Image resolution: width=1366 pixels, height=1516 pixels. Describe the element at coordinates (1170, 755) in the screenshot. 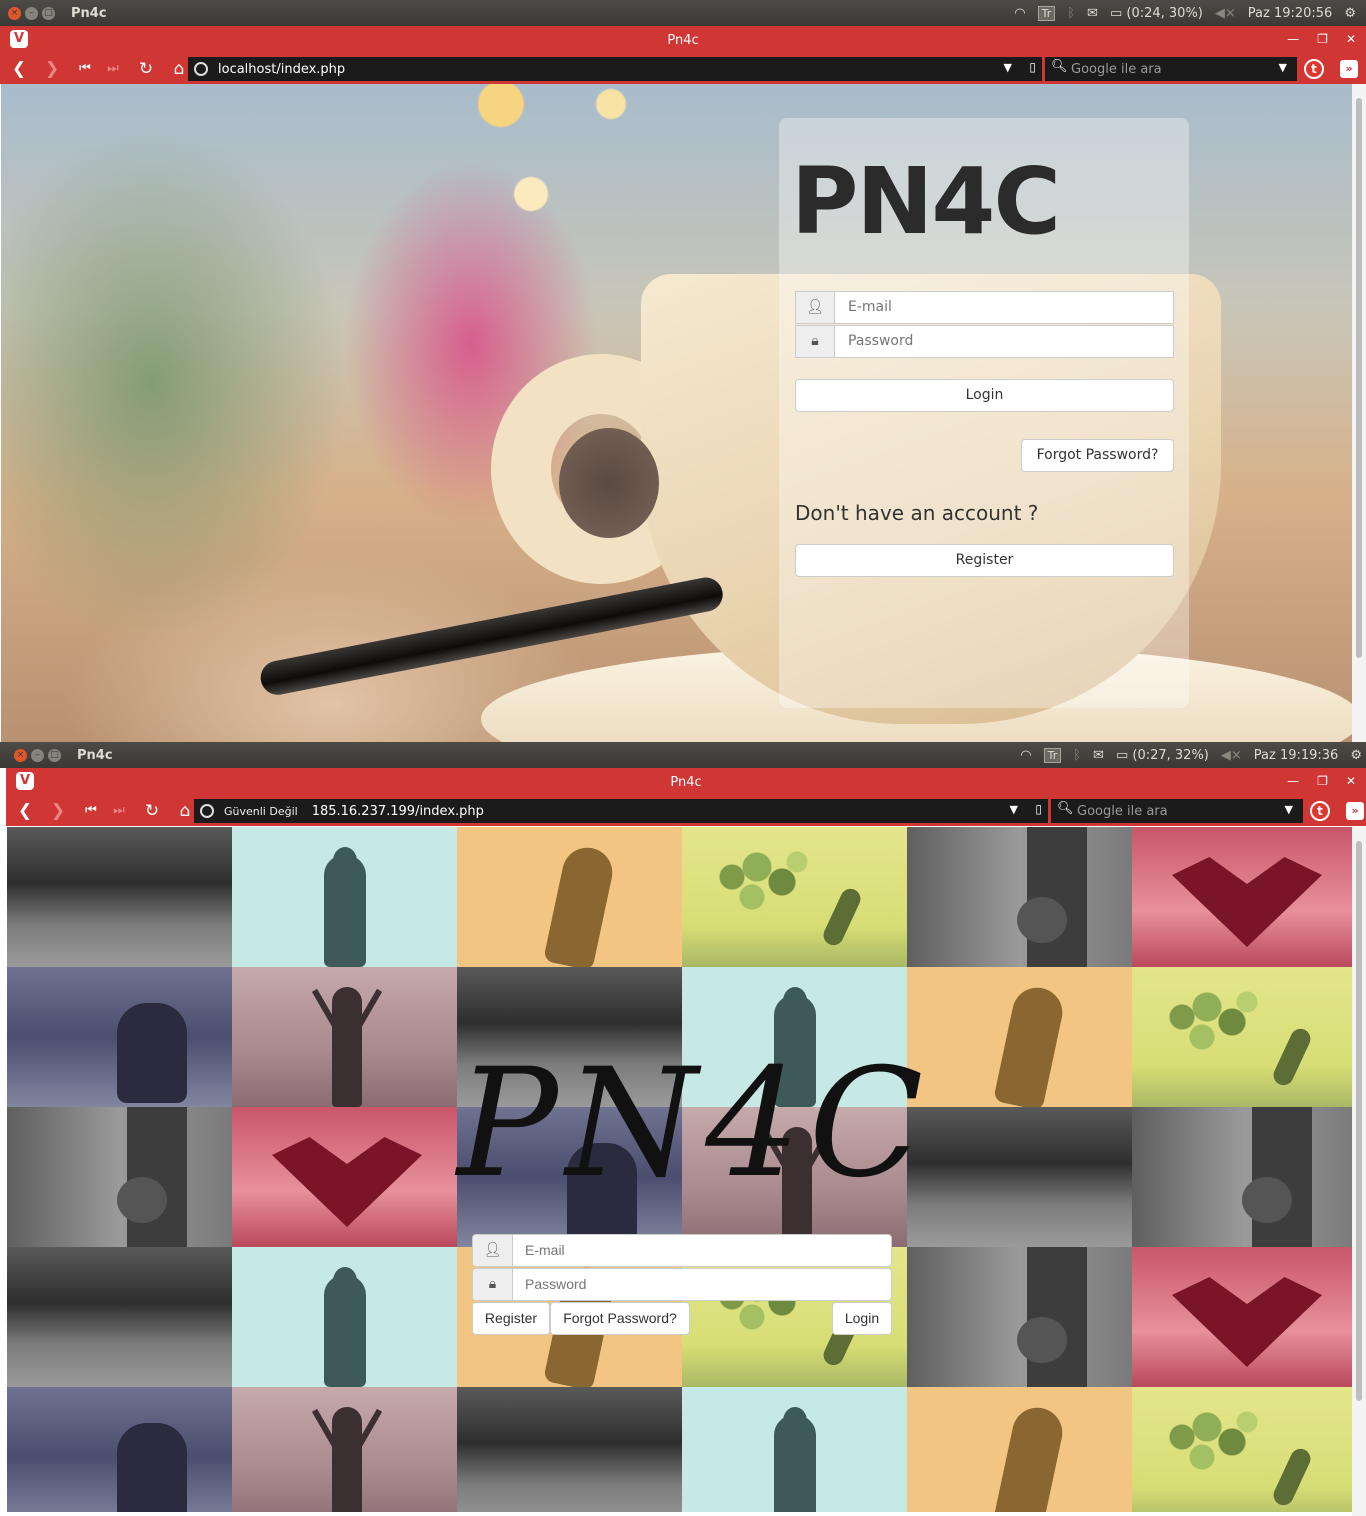

I see `battery-status: (0:27, 32%)` at that location.